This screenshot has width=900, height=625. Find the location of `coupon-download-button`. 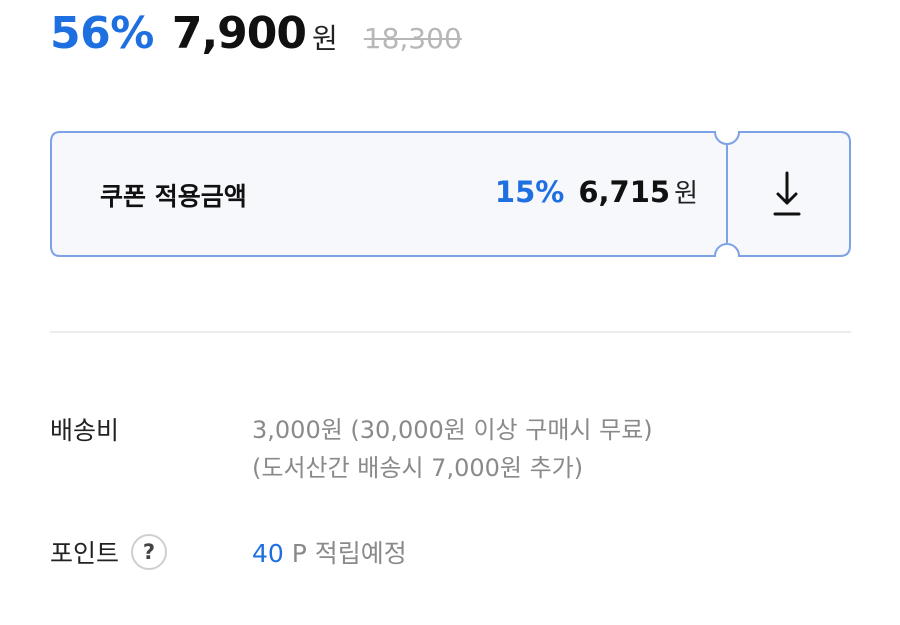

coupon-download-button is located at coordinates (787, 194).